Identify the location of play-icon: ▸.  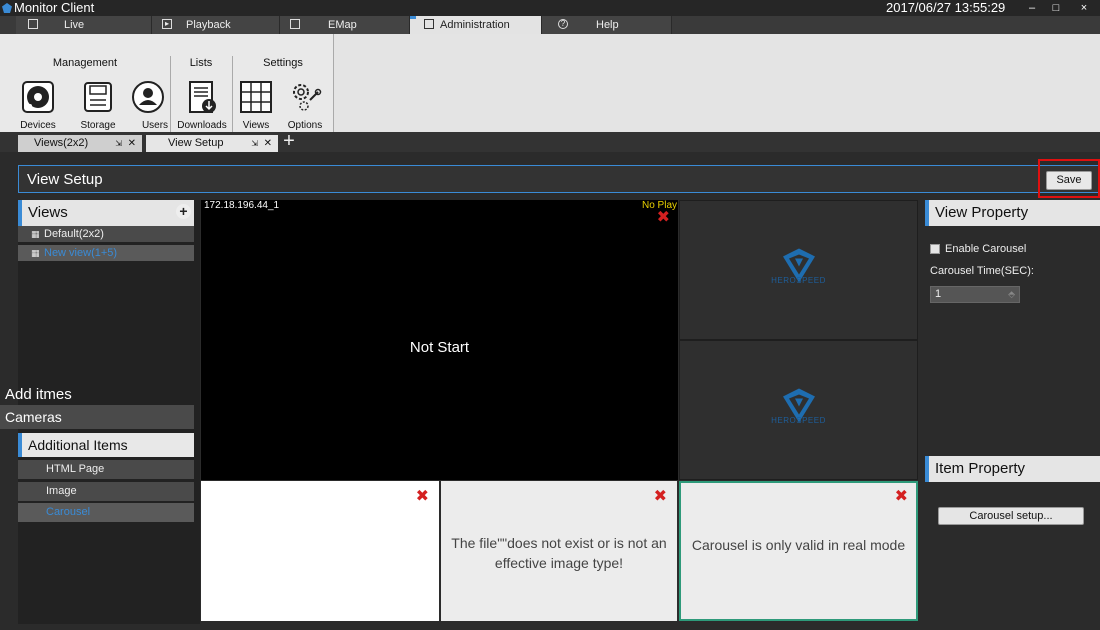
(167, 24).